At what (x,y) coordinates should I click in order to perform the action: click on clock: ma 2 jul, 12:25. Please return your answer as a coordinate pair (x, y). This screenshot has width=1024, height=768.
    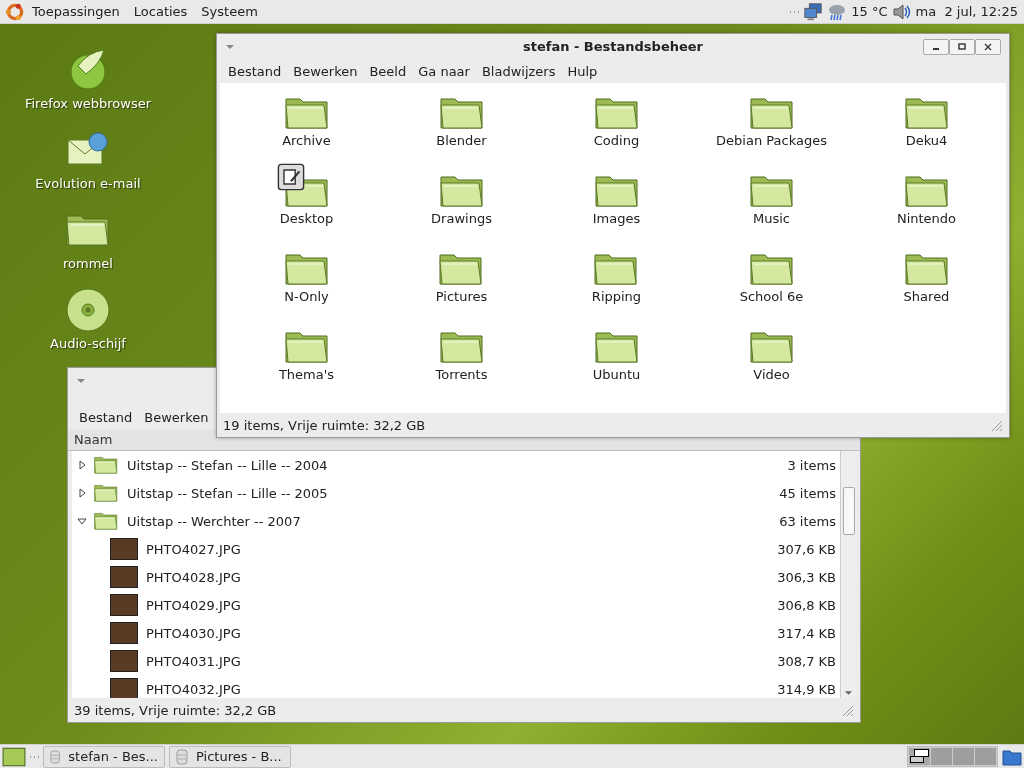
    Looking at the image, I should click on (966, 11).